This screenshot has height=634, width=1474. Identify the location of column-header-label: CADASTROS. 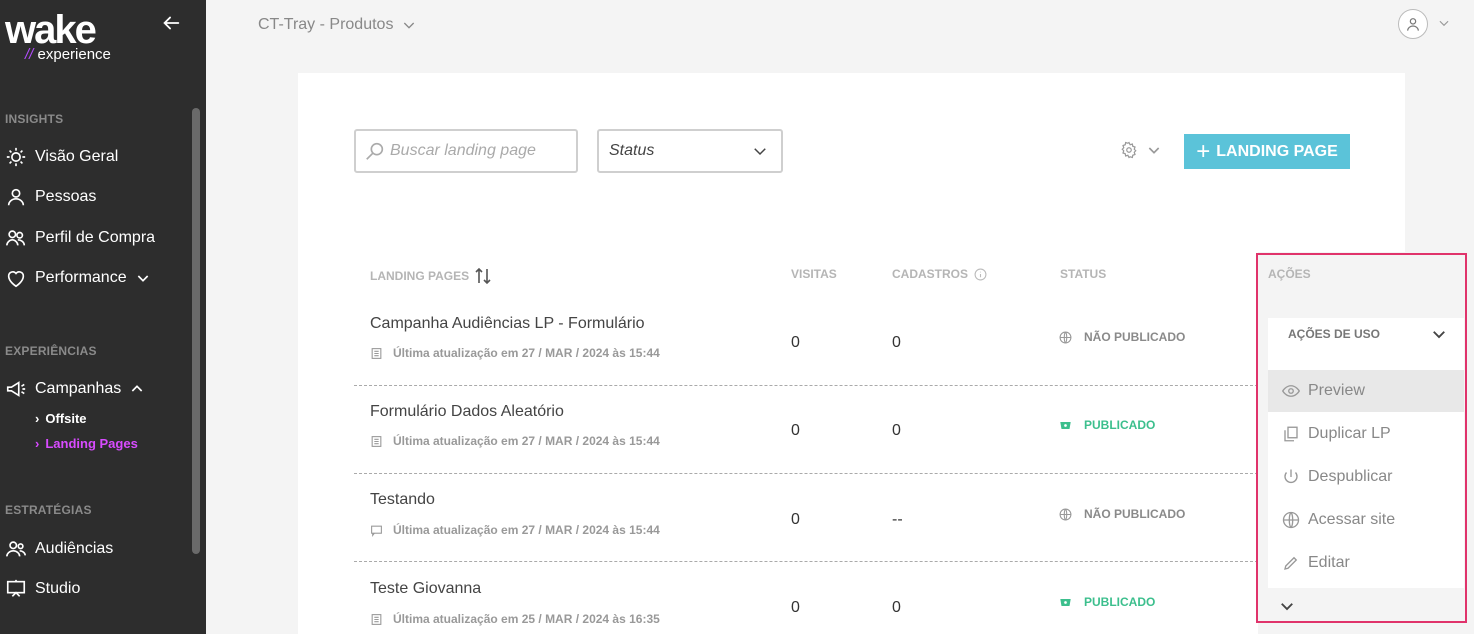
(930, 274).